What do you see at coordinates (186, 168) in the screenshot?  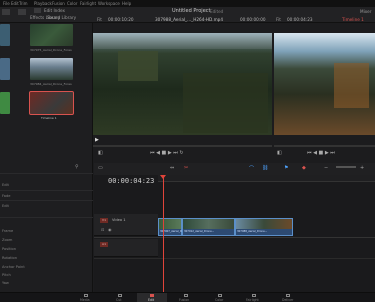 I see `razor-tool-icon: ✂` at bounding box center [186, 168].